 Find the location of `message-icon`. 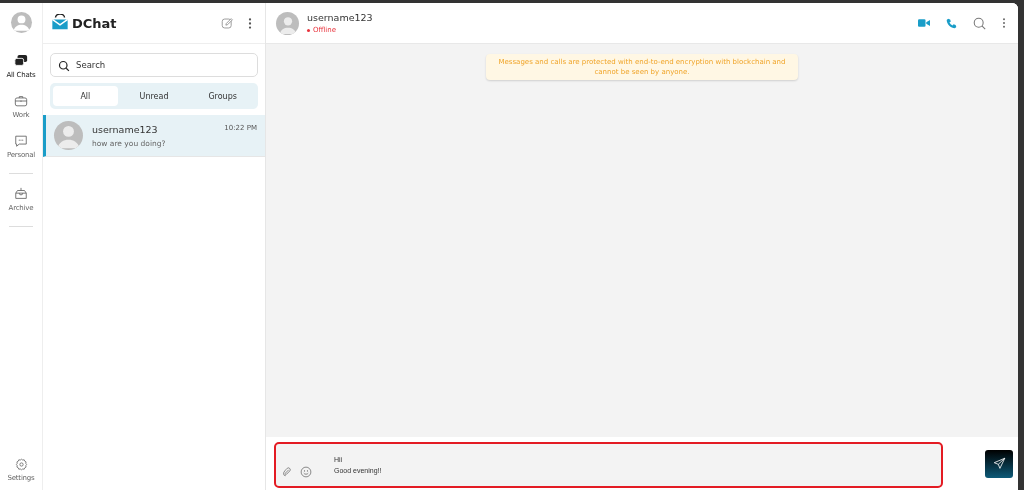

message-icon is located at coordinates (21, 141).